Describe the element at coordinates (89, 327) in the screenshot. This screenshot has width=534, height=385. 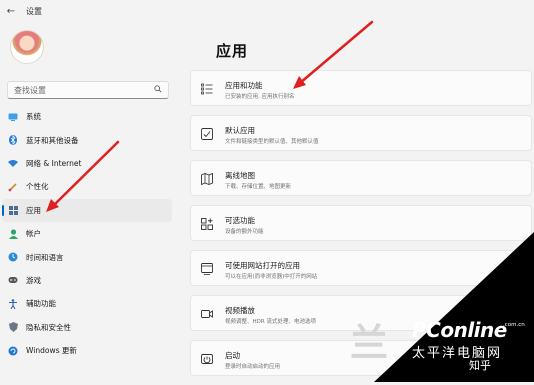
I see `sidebar-item-privacy: 隐私和安全性` at that location.